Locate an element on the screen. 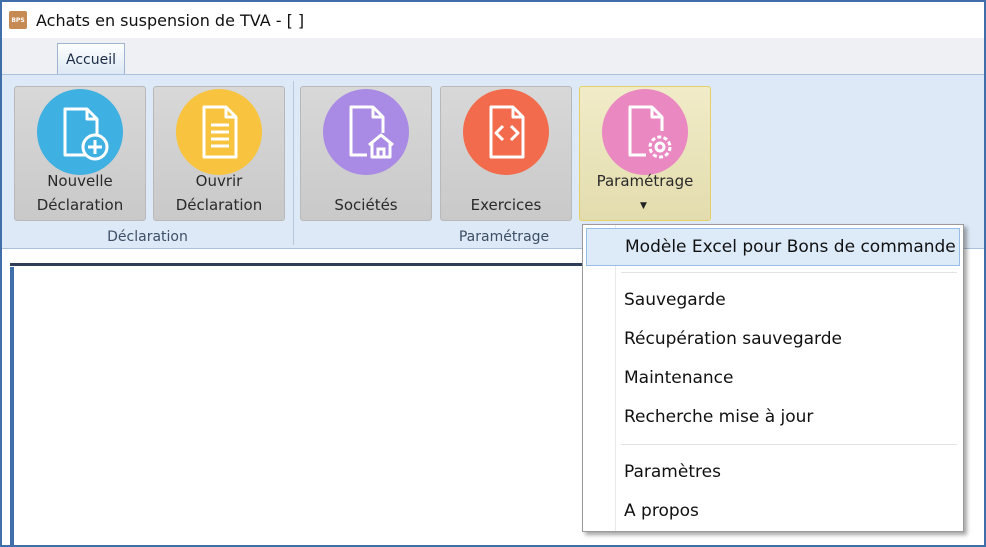  document-home-icon is located at coordinates (366, 132).